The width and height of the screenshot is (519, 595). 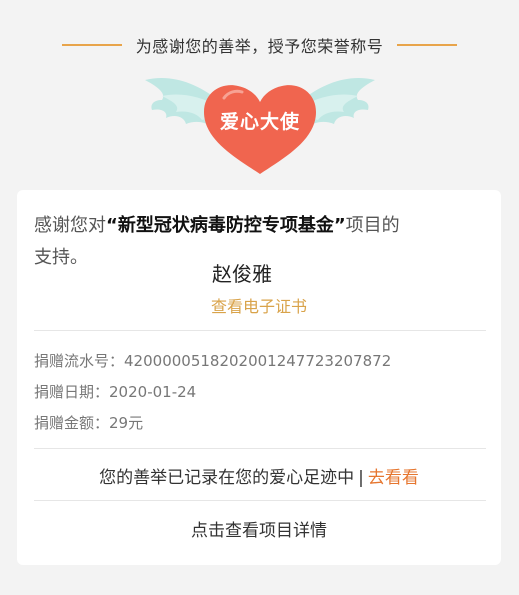 I want to click on project-suffix: 项目的, so click(x=372, y=225).